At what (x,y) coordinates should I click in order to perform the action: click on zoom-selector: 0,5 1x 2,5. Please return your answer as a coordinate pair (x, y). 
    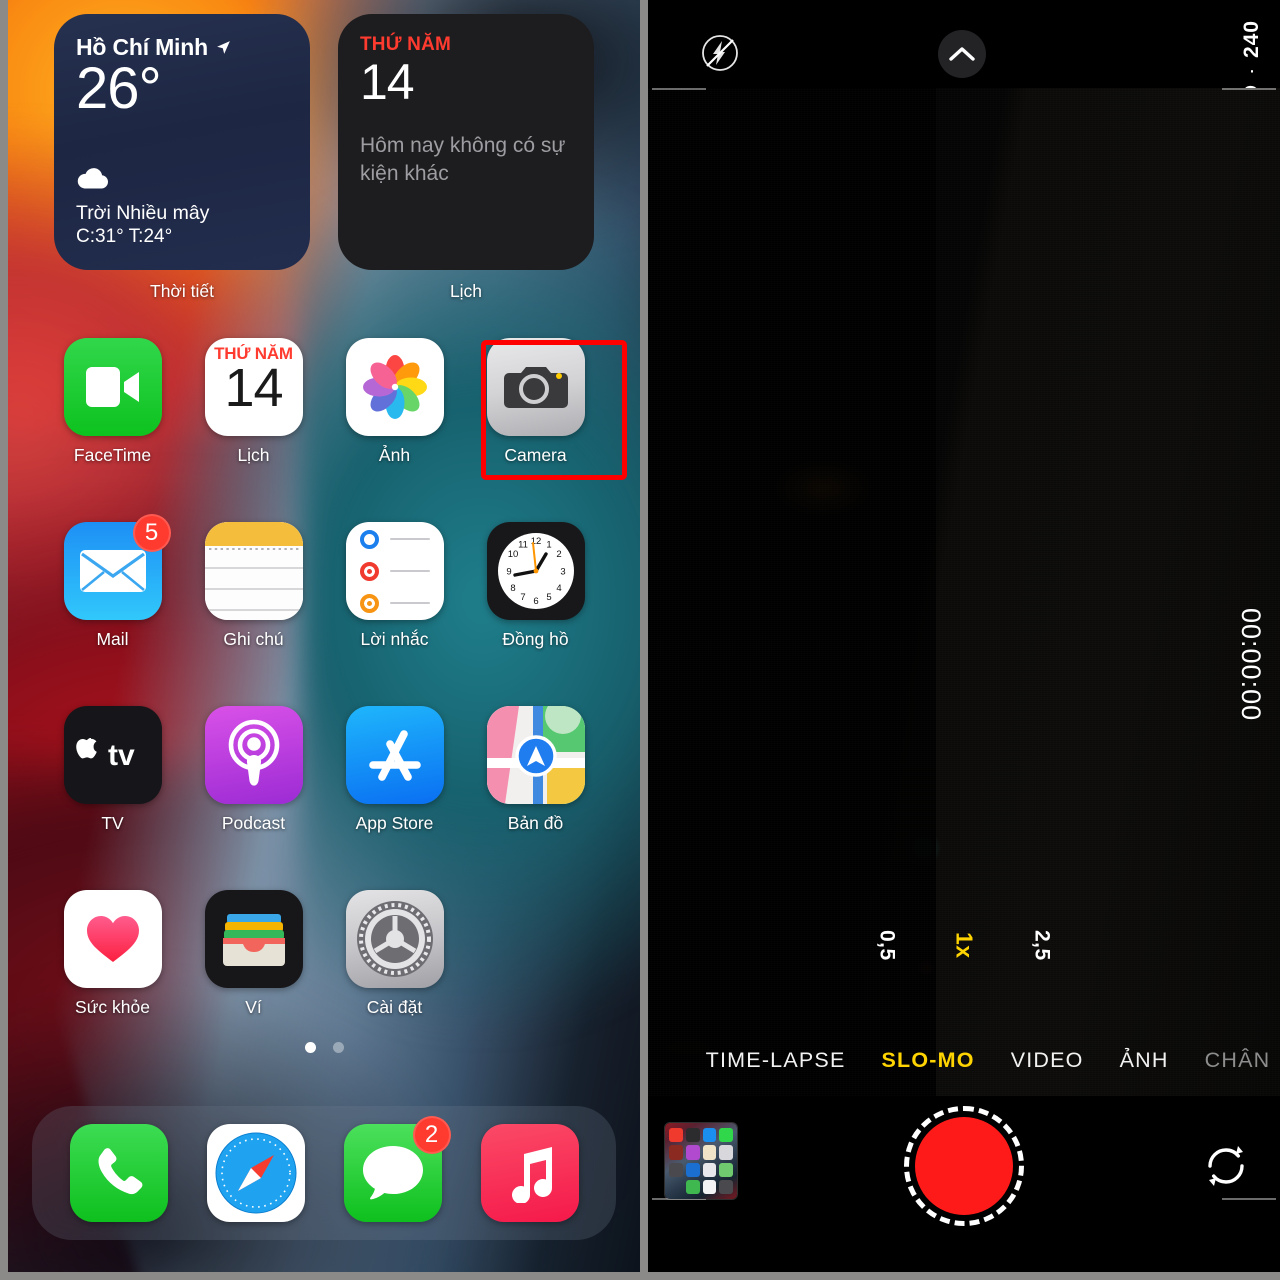
    Looking at the image, I should click on (964, 945).